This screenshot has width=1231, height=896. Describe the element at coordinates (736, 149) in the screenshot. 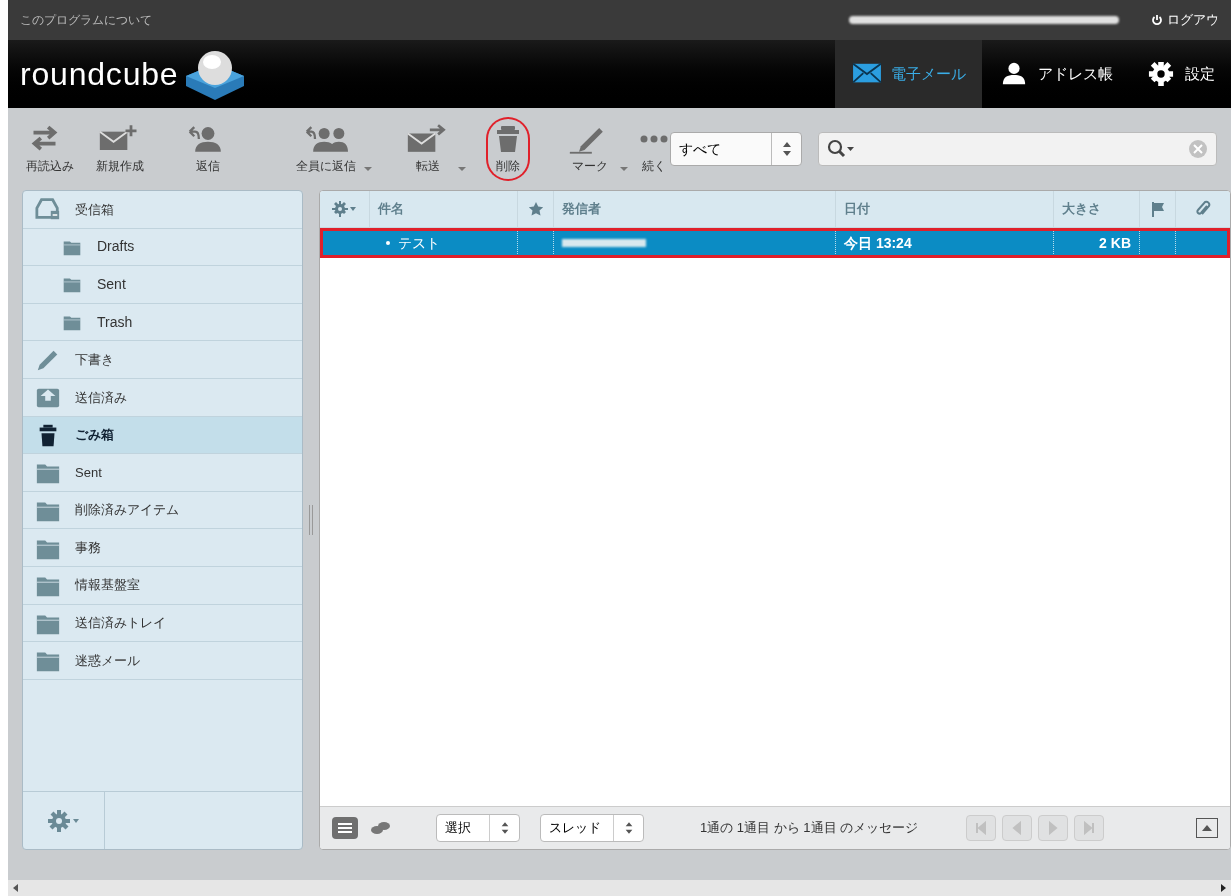

I see `filter-dropdown: すべて` at that location.